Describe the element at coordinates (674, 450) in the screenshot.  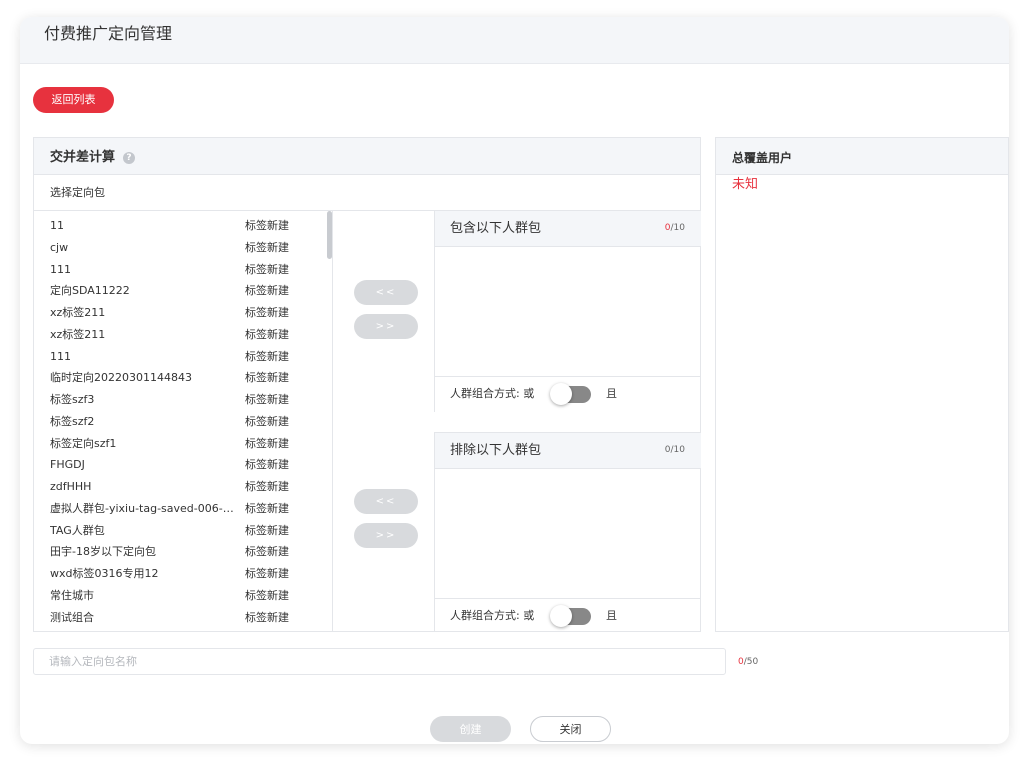
I see `exclude-count: 0/10` at that location.